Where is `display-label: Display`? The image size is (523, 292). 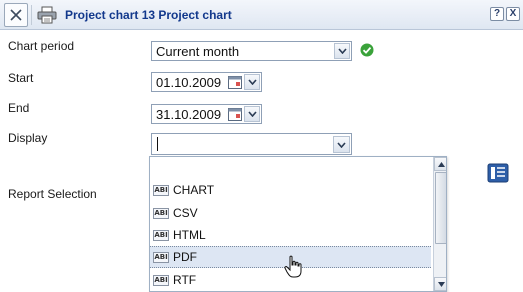 display-label: Display is located at coordinates (28, 138).